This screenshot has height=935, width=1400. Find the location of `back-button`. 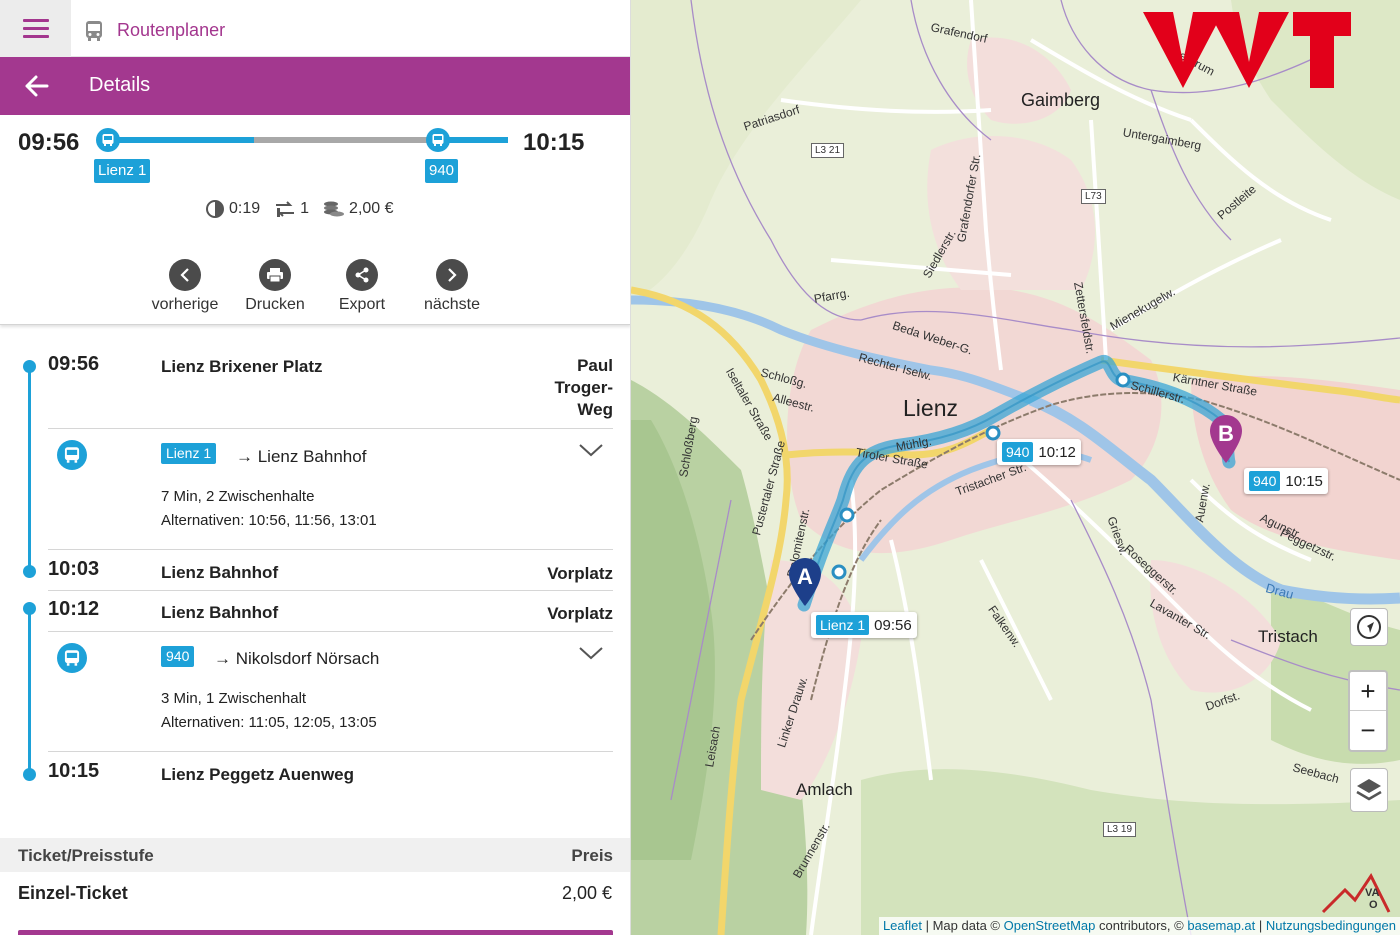

back-button is located at coordinates (37, 86).